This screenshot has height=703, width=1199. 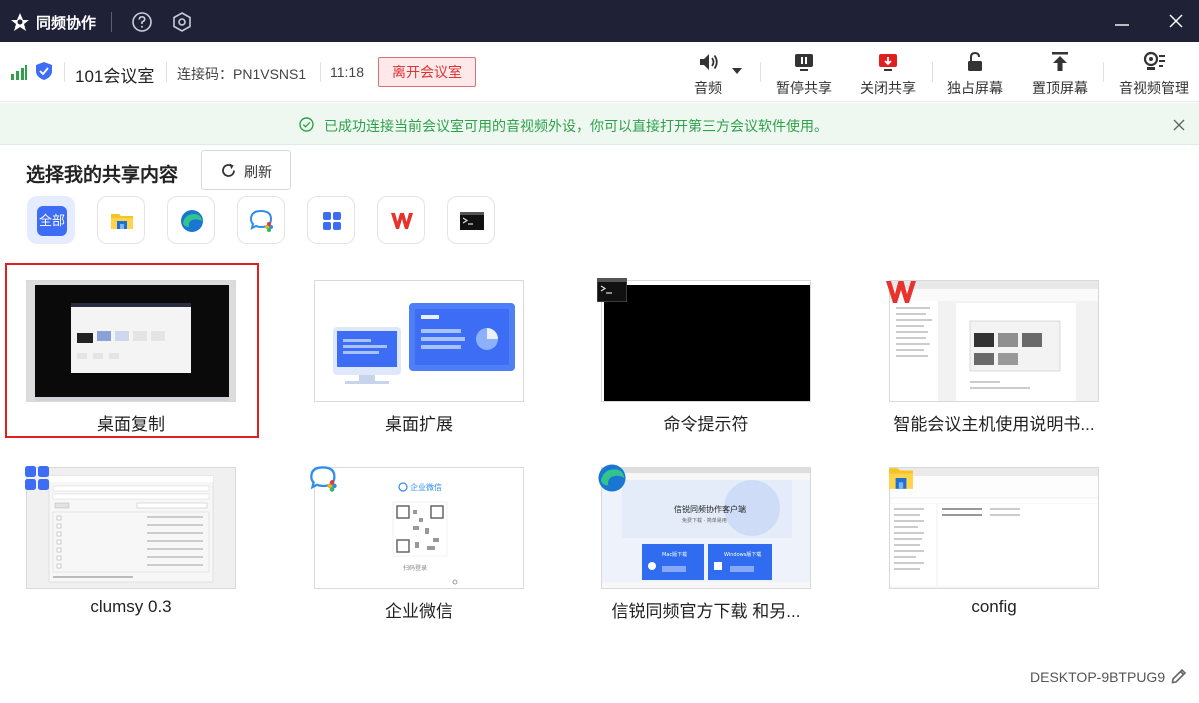 I want to click on speaker-icon, so click(x=709, y=62).